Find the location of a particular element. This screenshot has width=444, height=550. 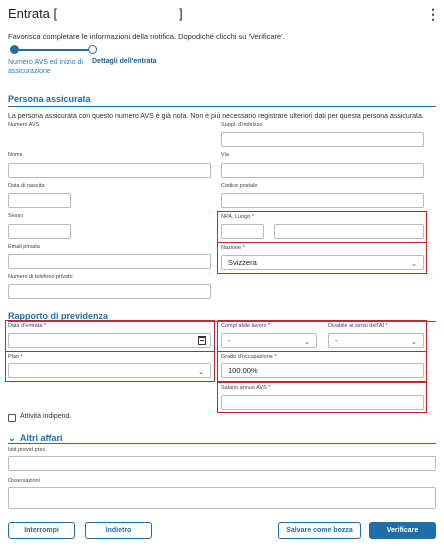

data-entrata-label: Data d'entrata * is located at coordinates (27, 326).